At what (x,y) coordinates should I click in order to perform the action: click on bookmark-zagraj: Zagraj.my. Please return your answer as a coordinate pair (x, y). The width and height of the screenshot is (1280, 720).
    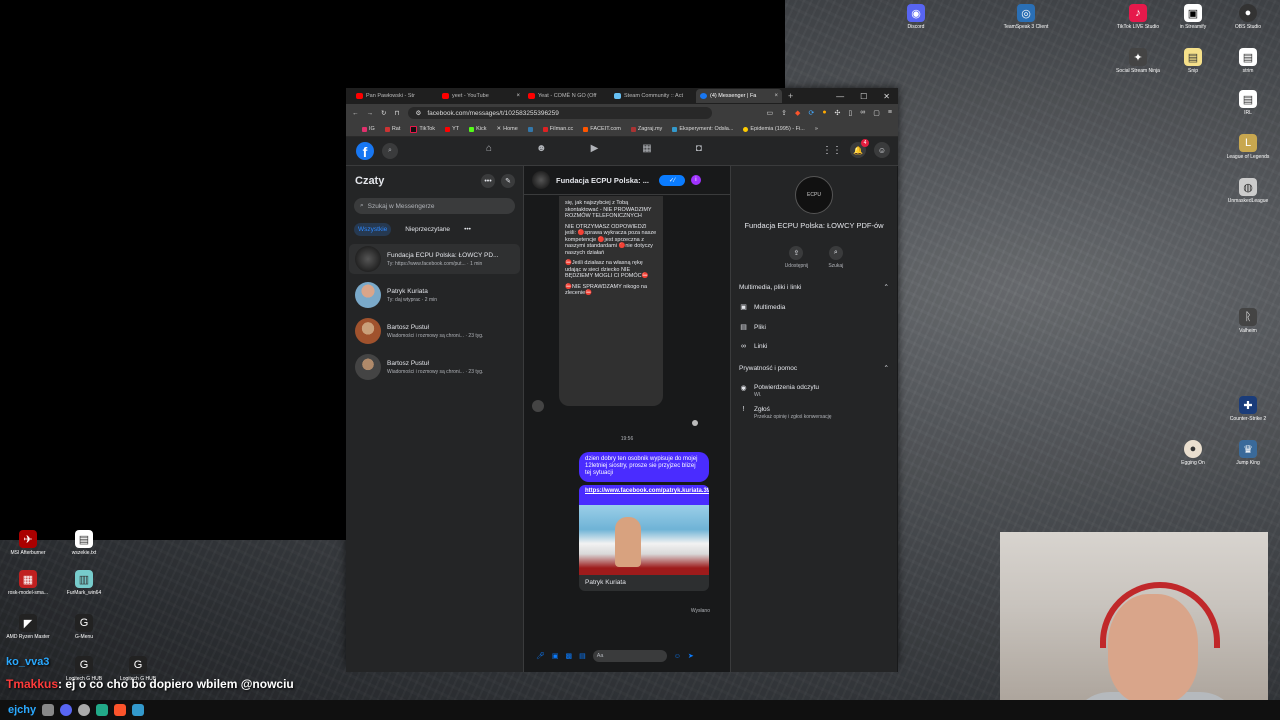
    Looking at the image, I should click on (646, 129).